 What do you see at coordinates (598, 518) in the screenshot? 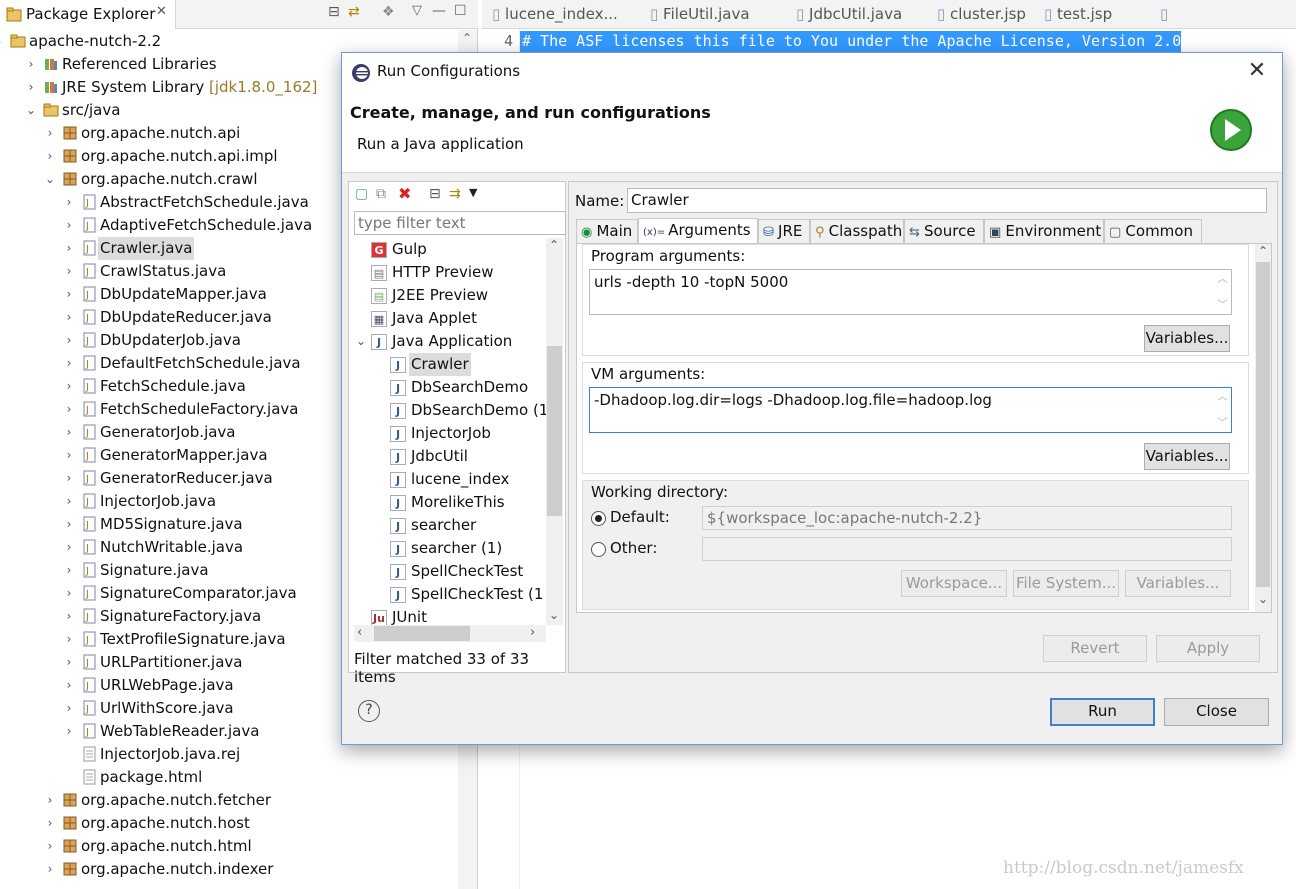
I see `default-radio` at bounding box center [598, 518].